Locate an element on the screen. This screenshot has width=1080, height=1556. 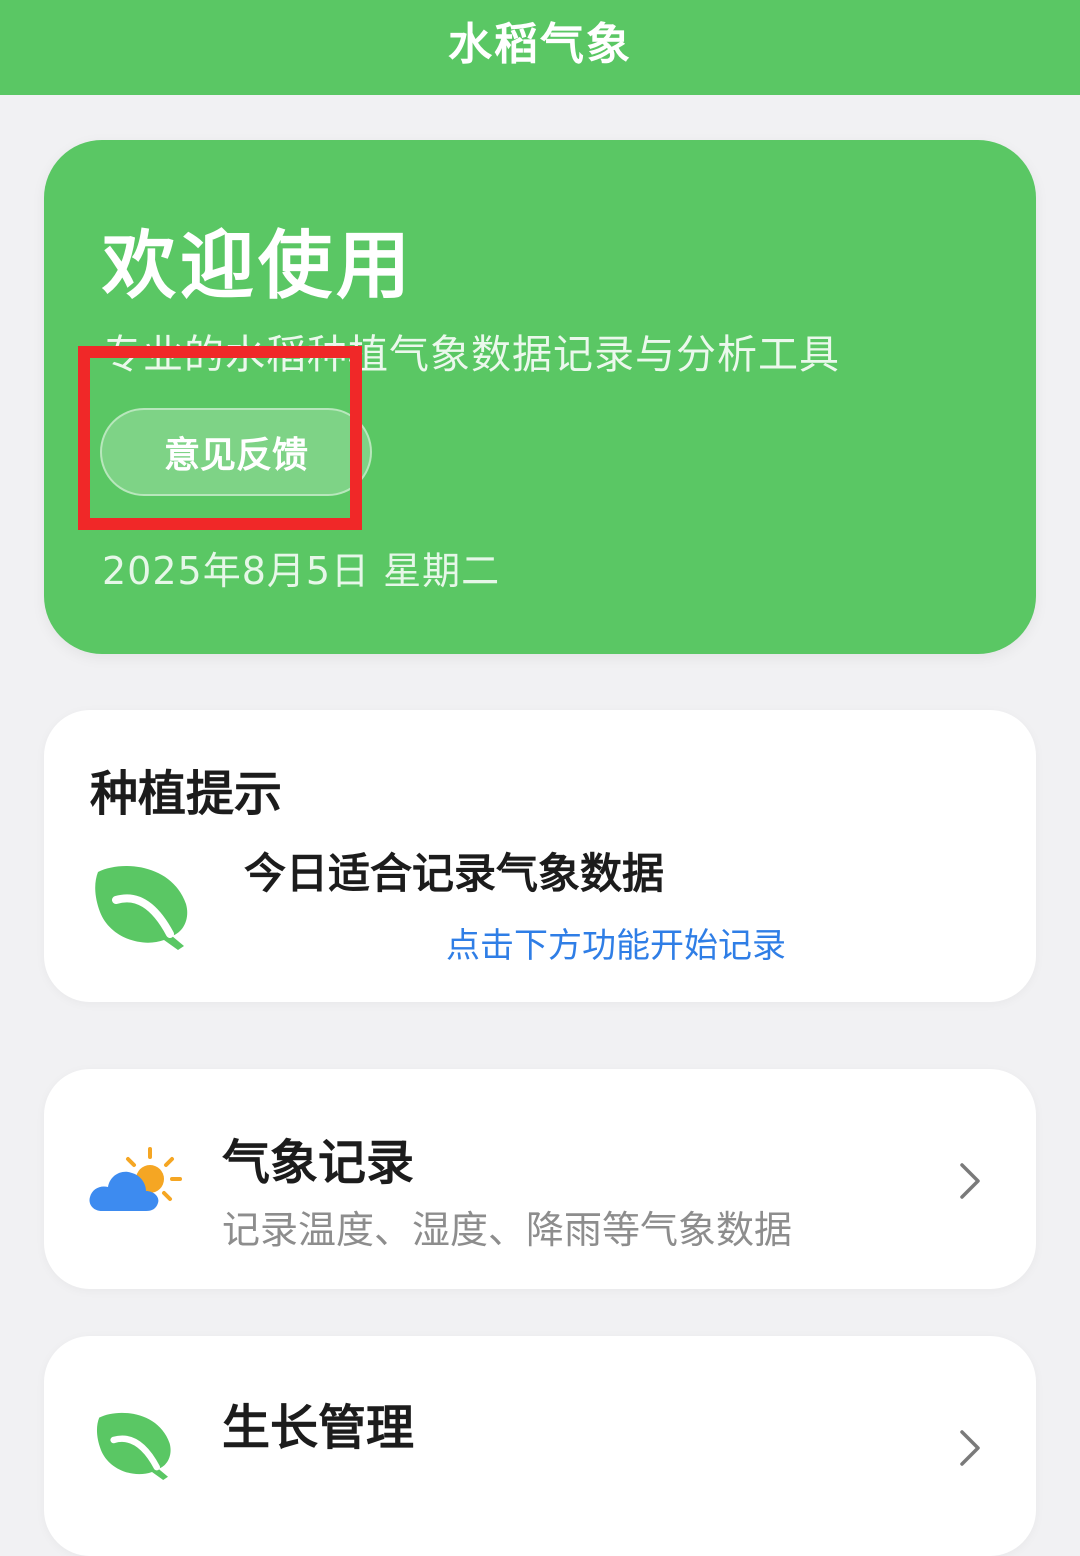
app-header: 水稻气象 is located at coordinates (540, 47).